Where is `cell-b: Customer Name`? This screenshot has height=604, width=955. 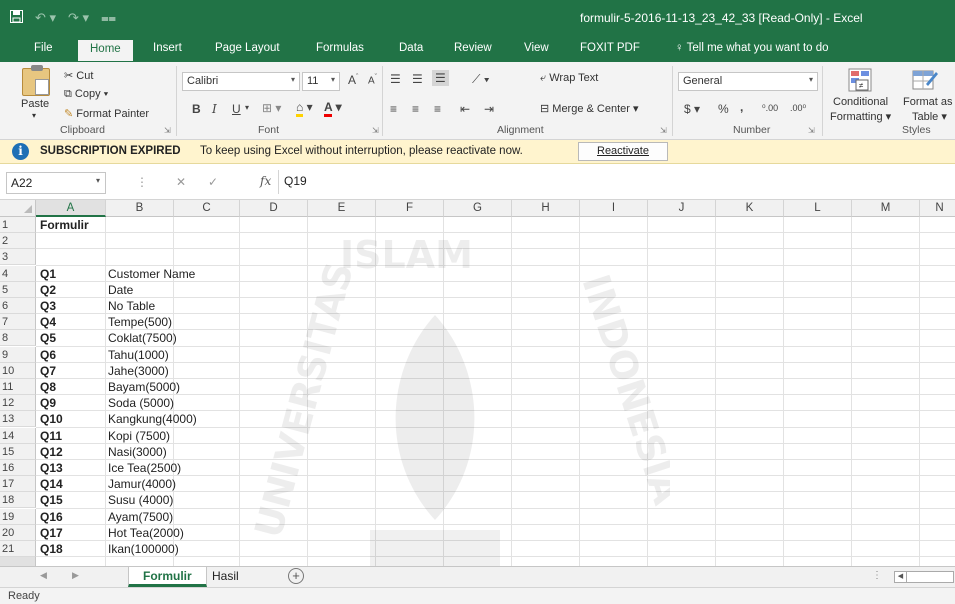
cell-b: Customer Name is located at coordinates (151, 274).